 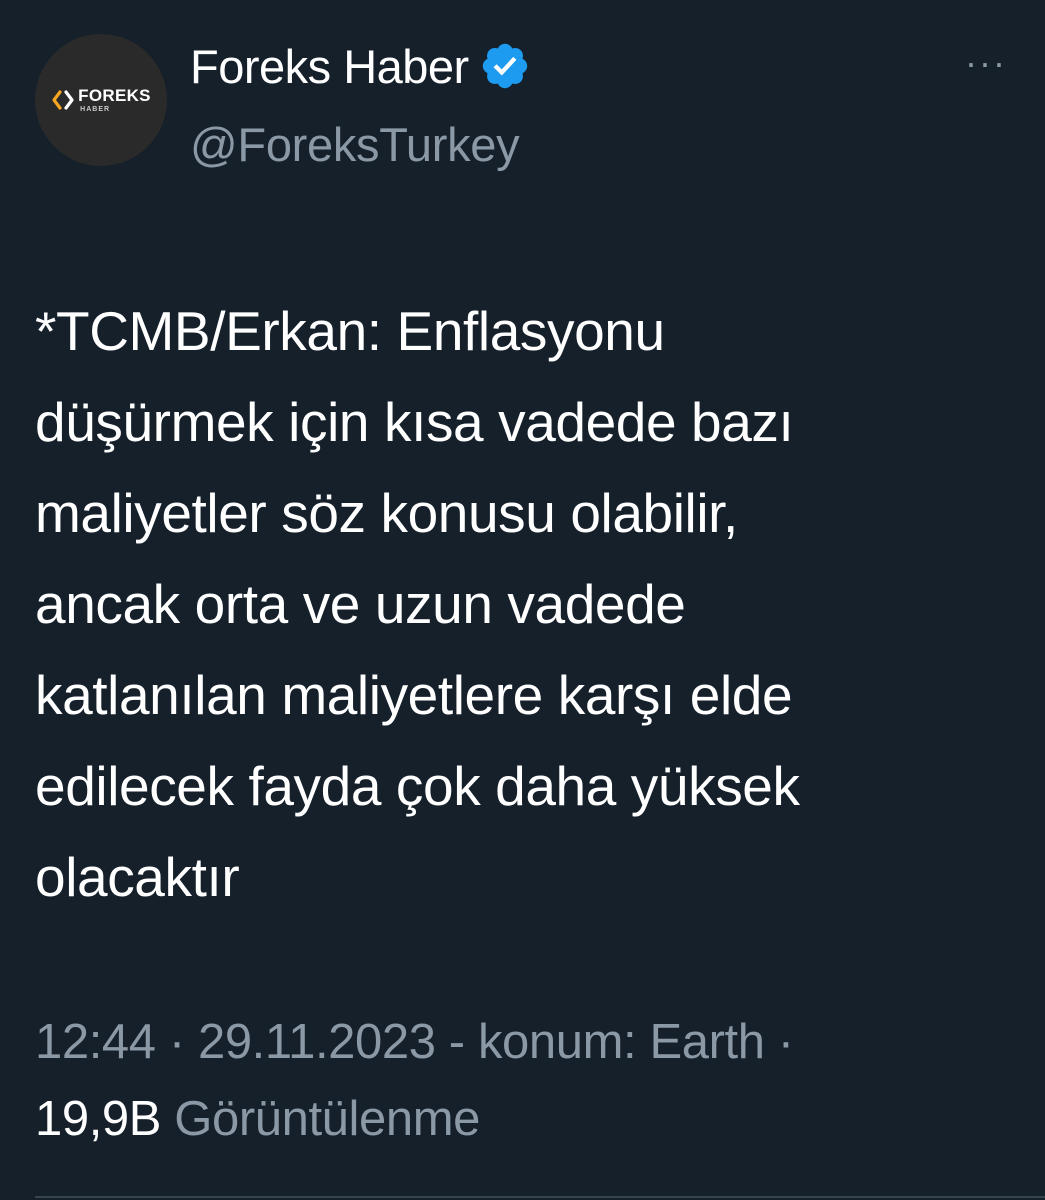 I want to click on tweet-text-line: düşürmek için kısa vadede bazı, so click(x=414, y=422).